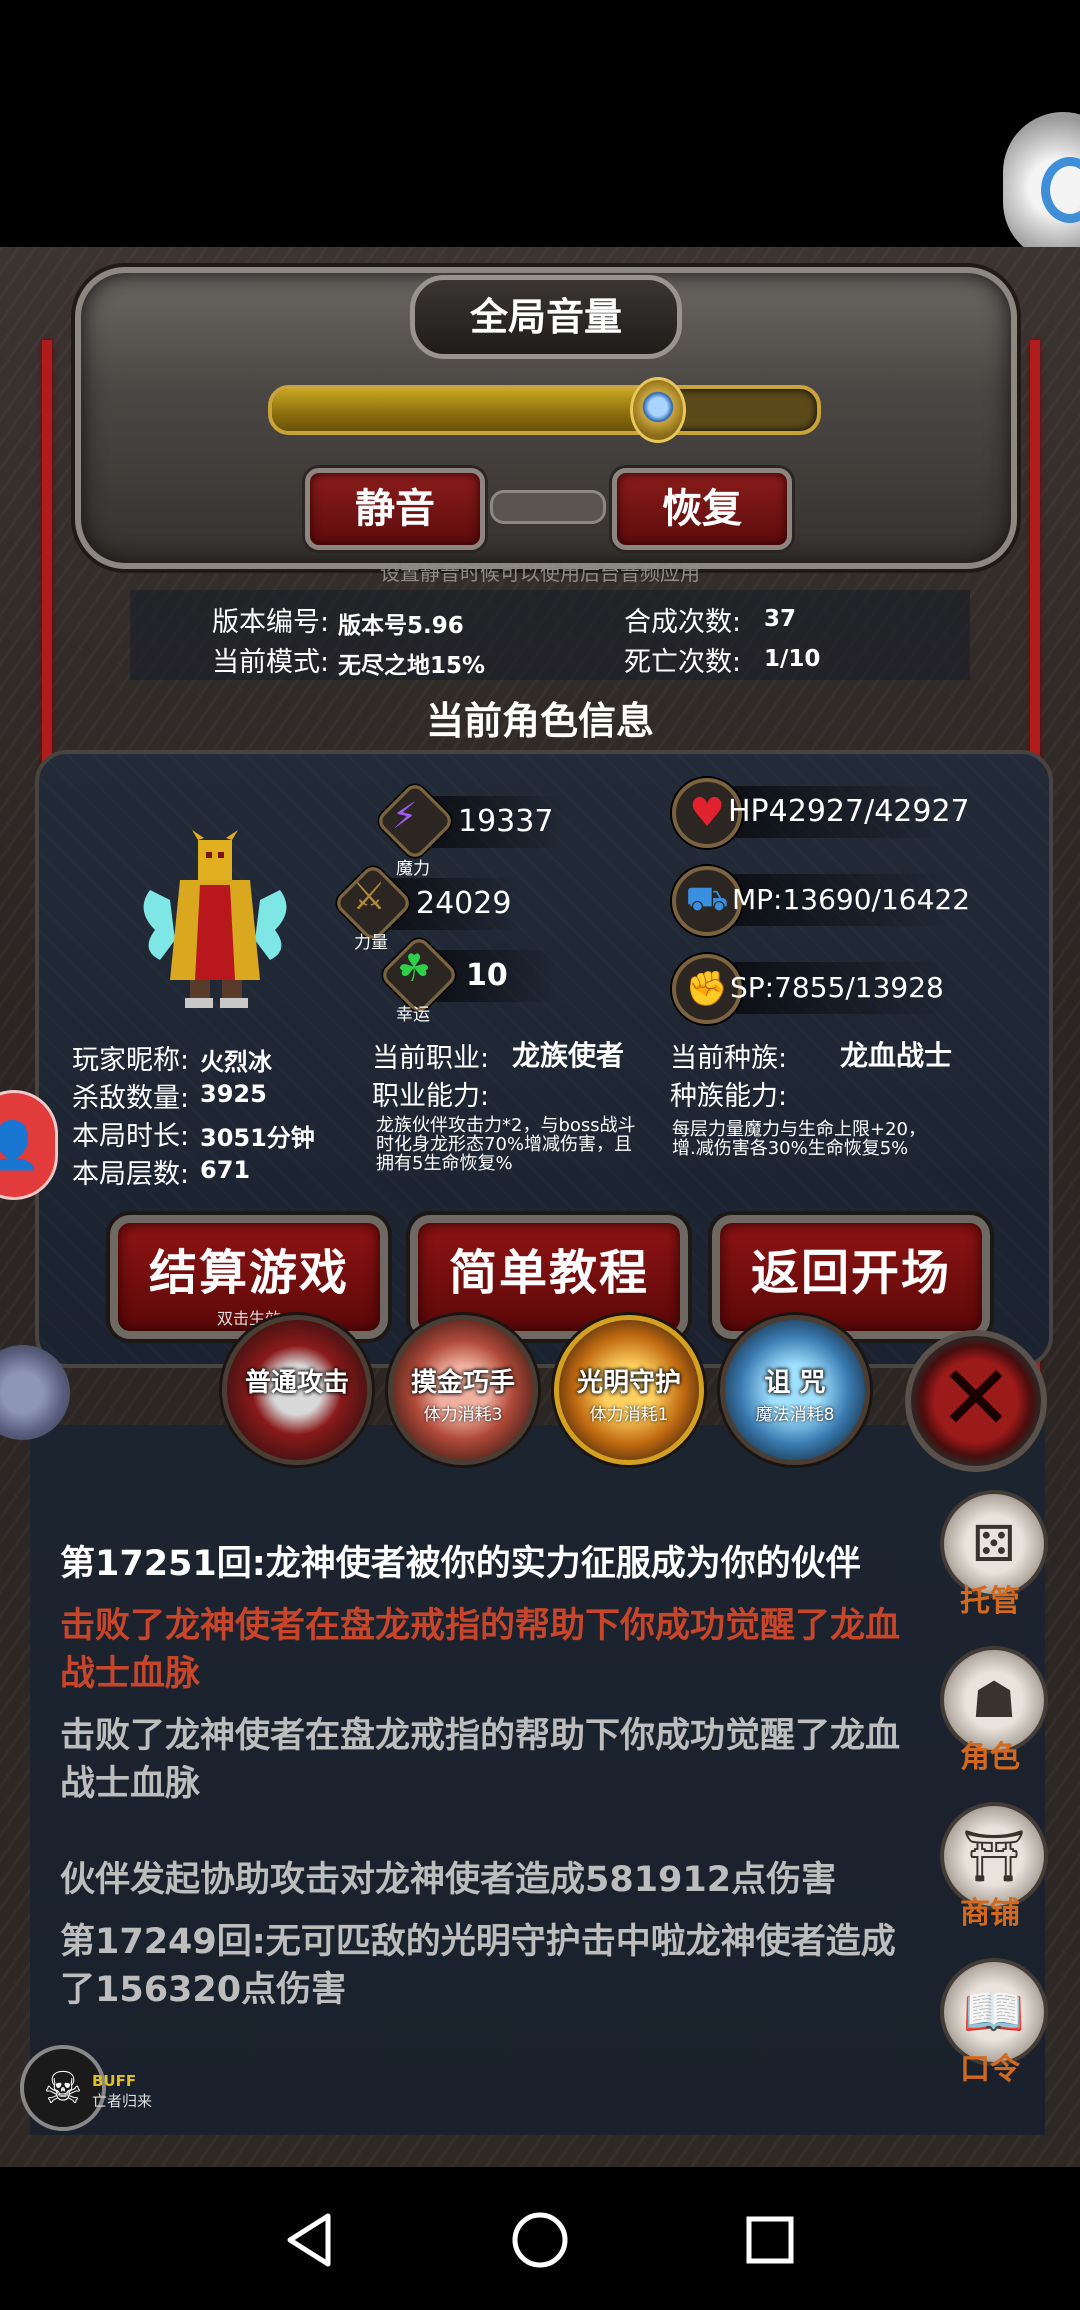  I want to click on duration-label: 本局时长:, so click(131, 1136).